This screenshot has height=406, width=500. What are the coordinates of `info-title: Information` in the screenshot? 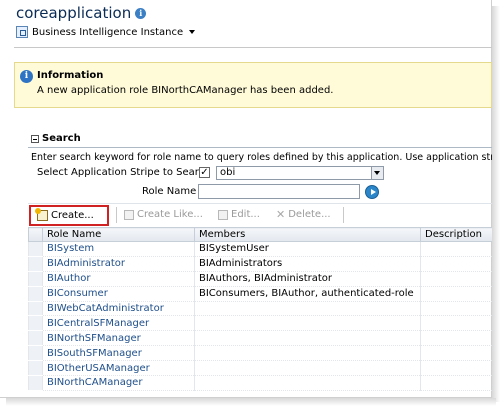 It's located at (70, 75).